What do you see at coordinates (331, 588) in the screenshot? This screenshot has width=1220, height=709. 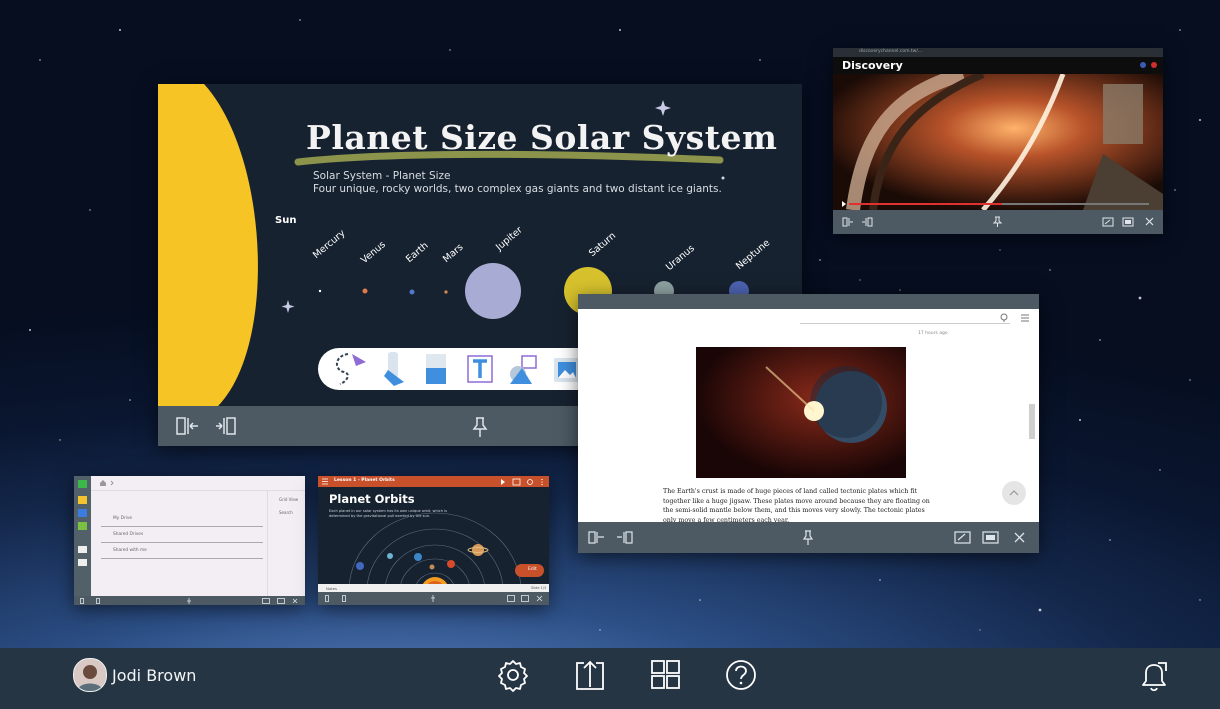 I see `notes-label: Notes` at bounding box center [331, 588].